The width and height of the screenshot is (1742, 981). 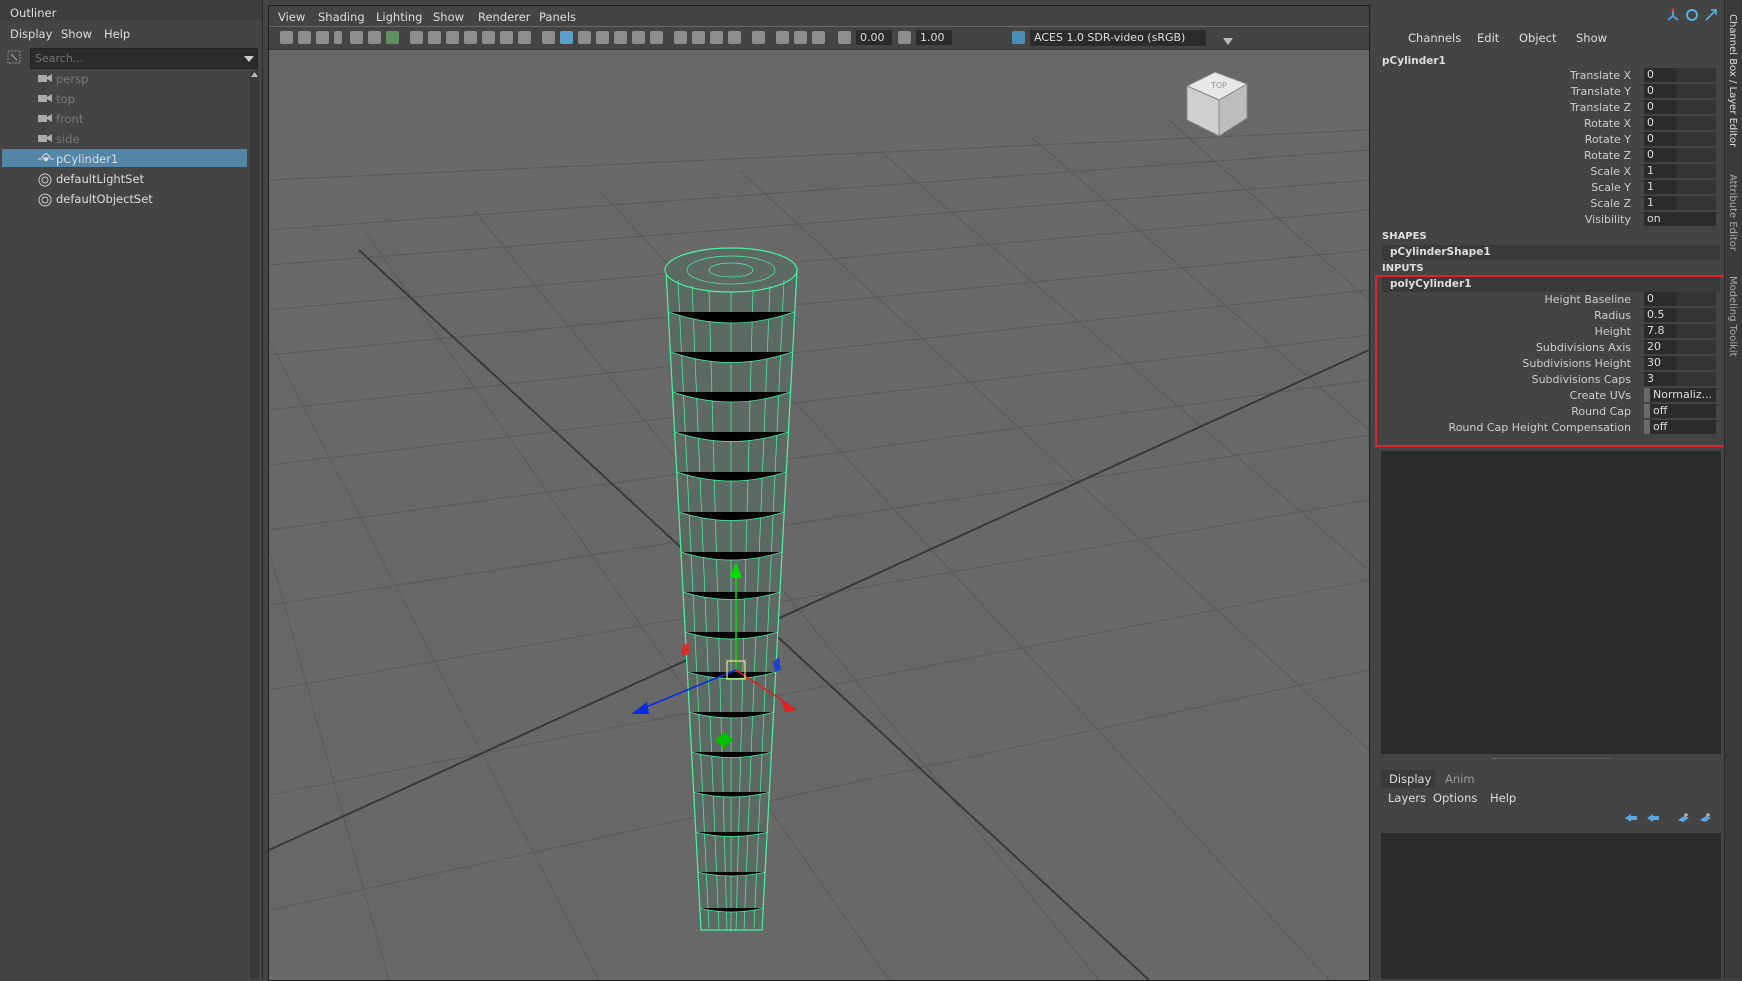 What do you see at coordinates (1552, 760) in the screenshot?
I see `panel-splitter-handle` at bounding box center [1552, 760].